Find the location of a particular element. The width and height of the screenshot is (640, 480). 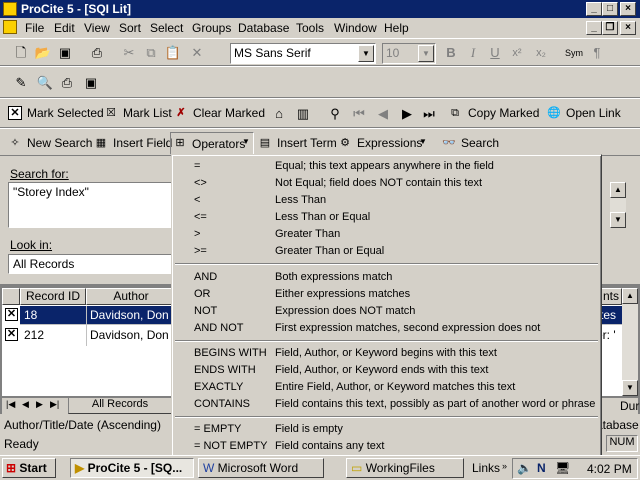

speaker-icon: 🔈 is located at coordinates (524, 468).